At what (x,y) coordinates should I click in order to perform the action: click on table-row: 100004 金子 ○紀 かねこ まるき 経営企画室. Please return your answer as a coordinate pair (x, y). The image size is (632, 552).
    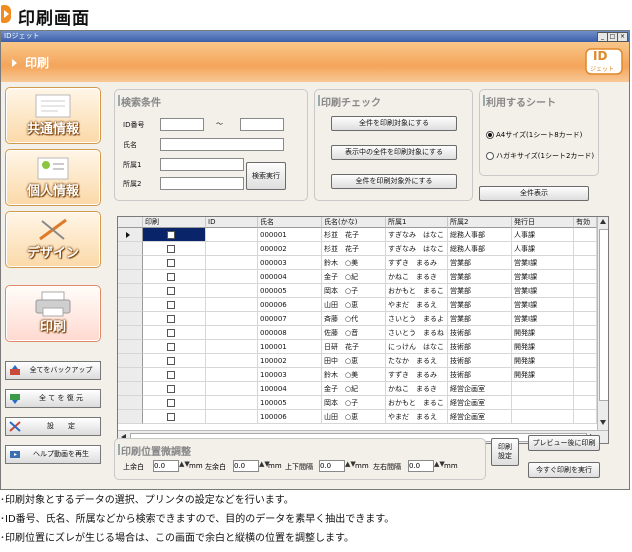
    Looking at the image, I should click on (357, 389).